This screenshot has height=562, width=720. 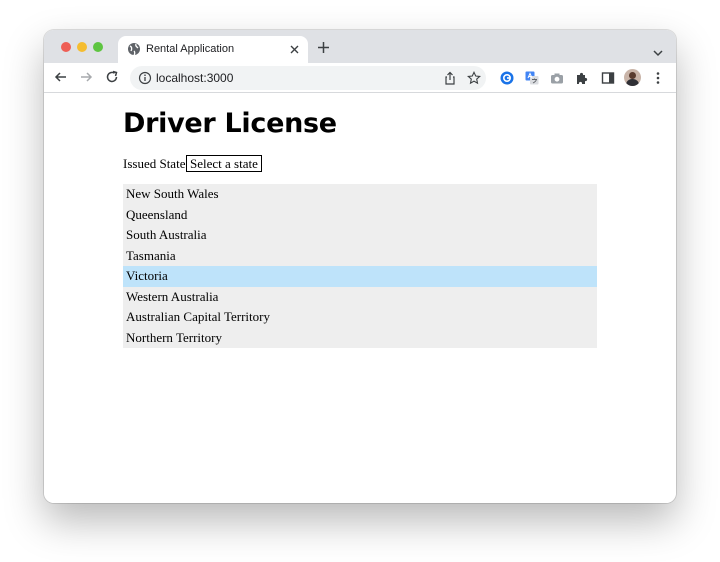 I want to click on address-bar: localhost:3000, so click(x=308, y=78).